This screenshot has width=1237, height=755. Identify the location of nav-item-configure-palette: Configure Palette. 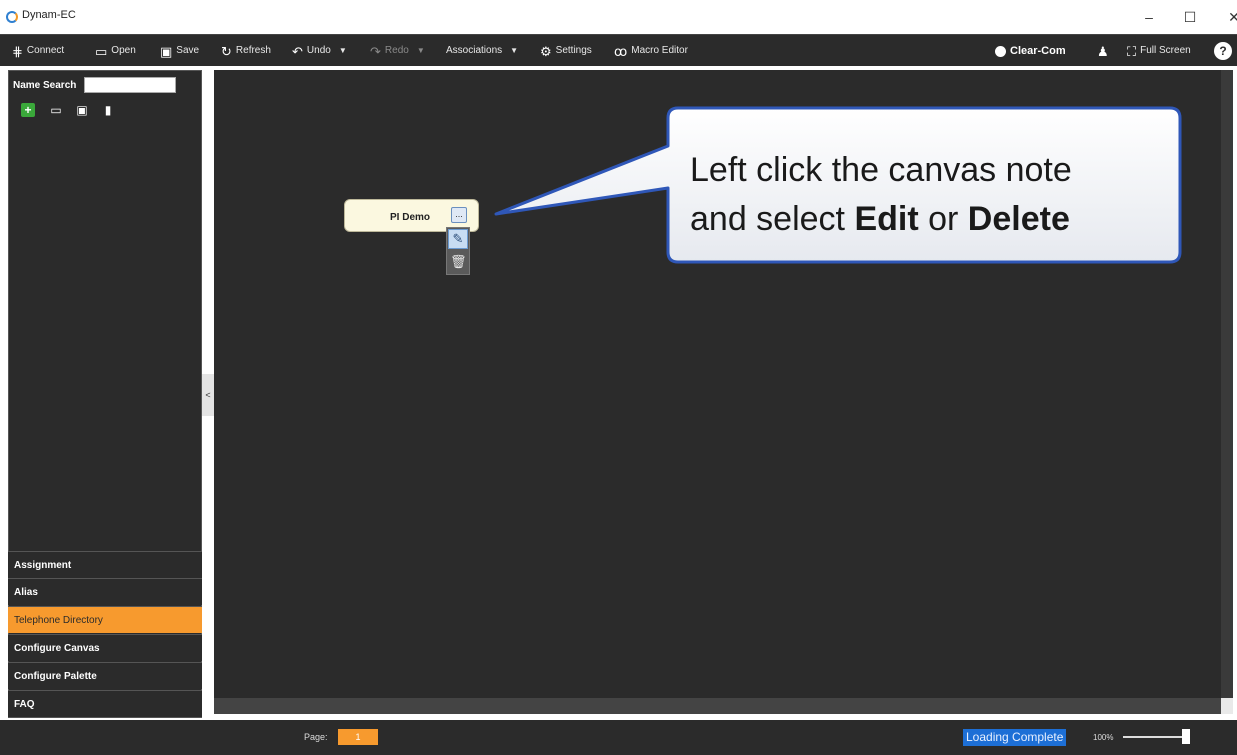
(105, 675).